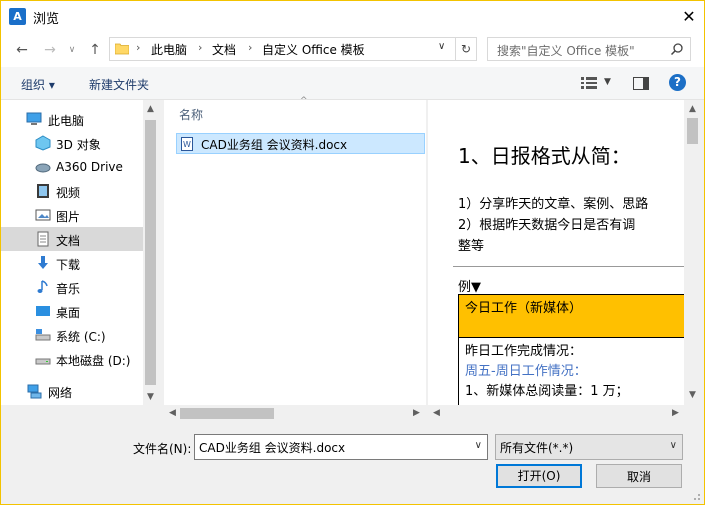  I want to click on nav-label: 网络, so click(60, 393).